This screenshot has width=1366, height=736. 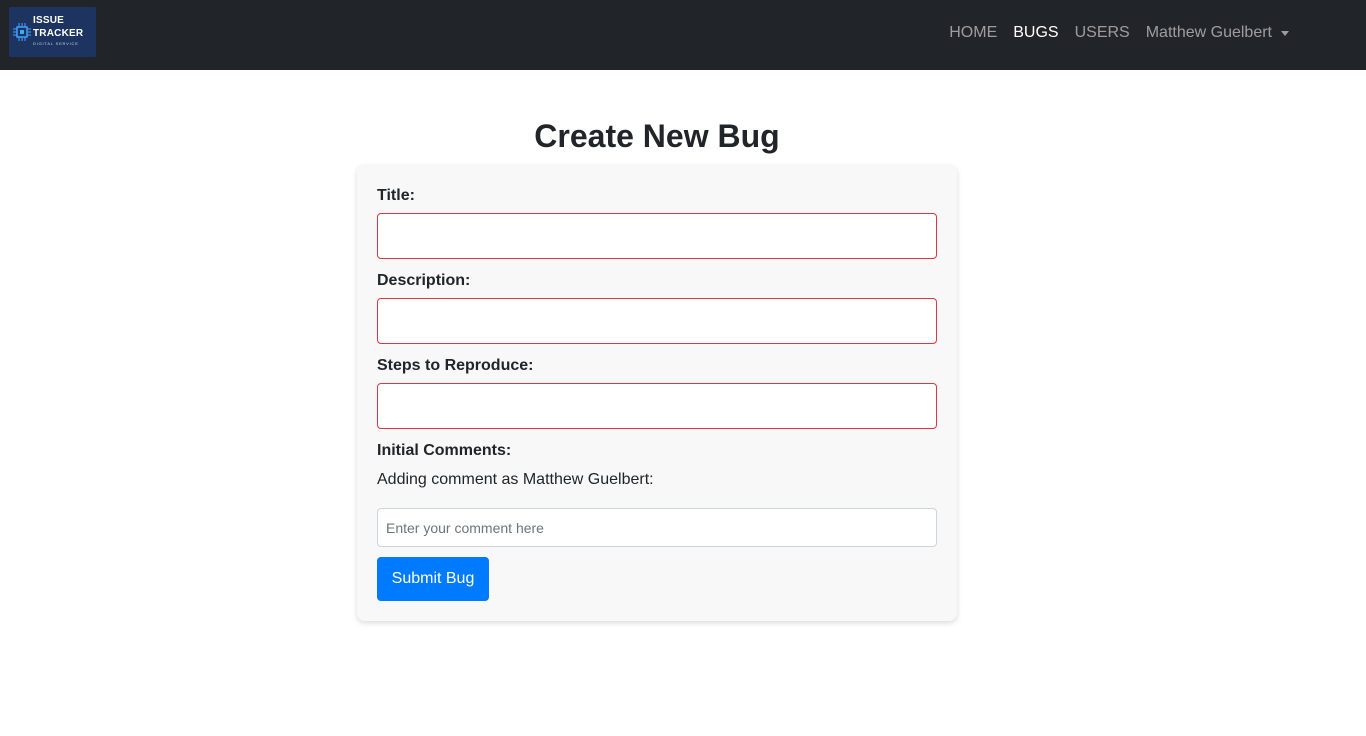 I want to click on page-title: Create New Bug, so click(x=657, y=136).